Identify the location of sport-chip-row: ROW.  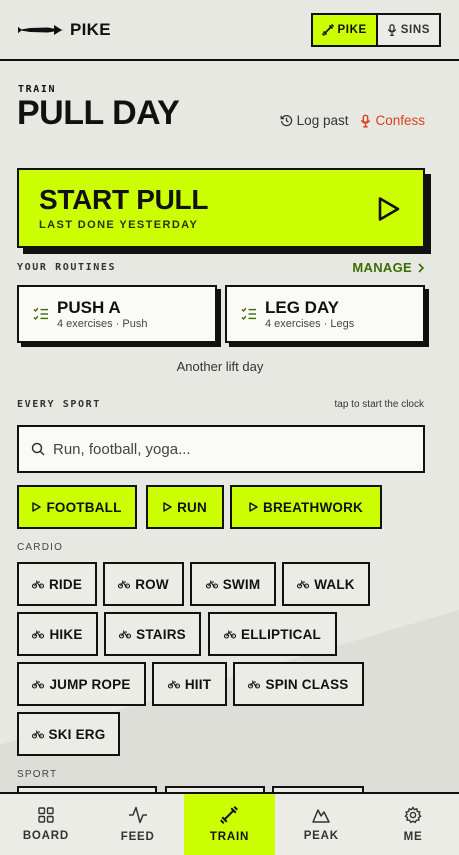
(143, 584).